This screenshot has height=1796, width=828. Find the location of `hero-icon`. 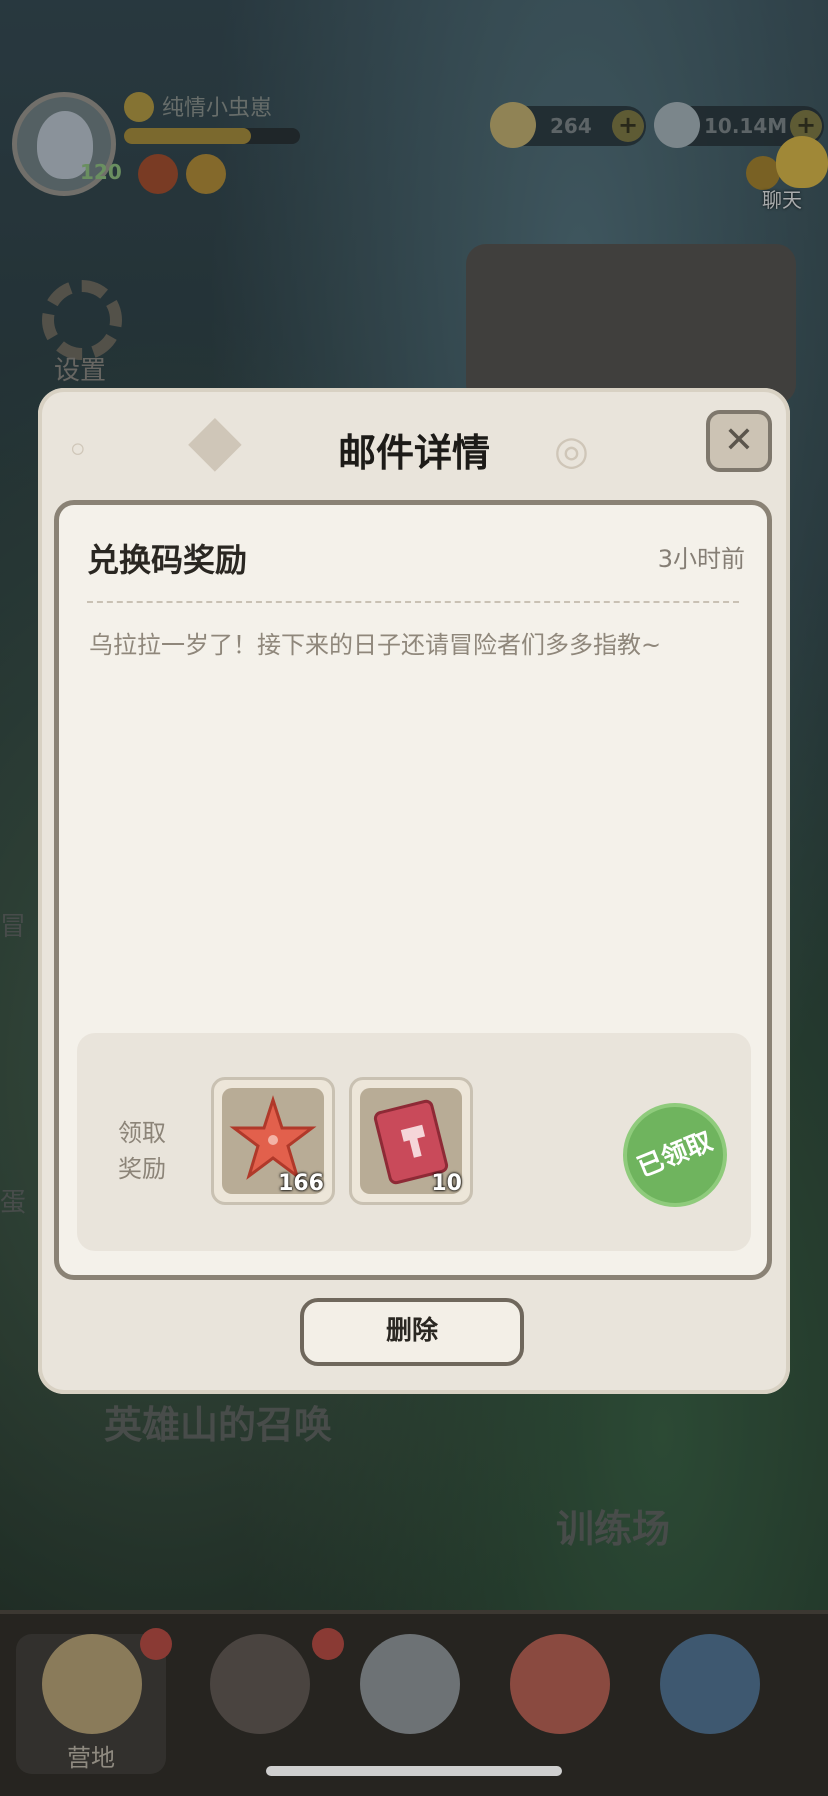

hero-icon is located at coordinates (260, 1684).